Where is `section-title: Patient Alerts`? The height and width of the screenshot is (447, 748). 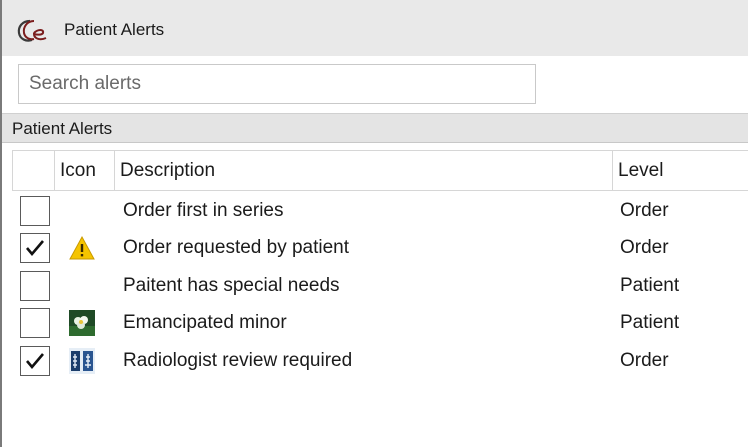
section-title: Patient Alerts is located at coordinates (62, 128).